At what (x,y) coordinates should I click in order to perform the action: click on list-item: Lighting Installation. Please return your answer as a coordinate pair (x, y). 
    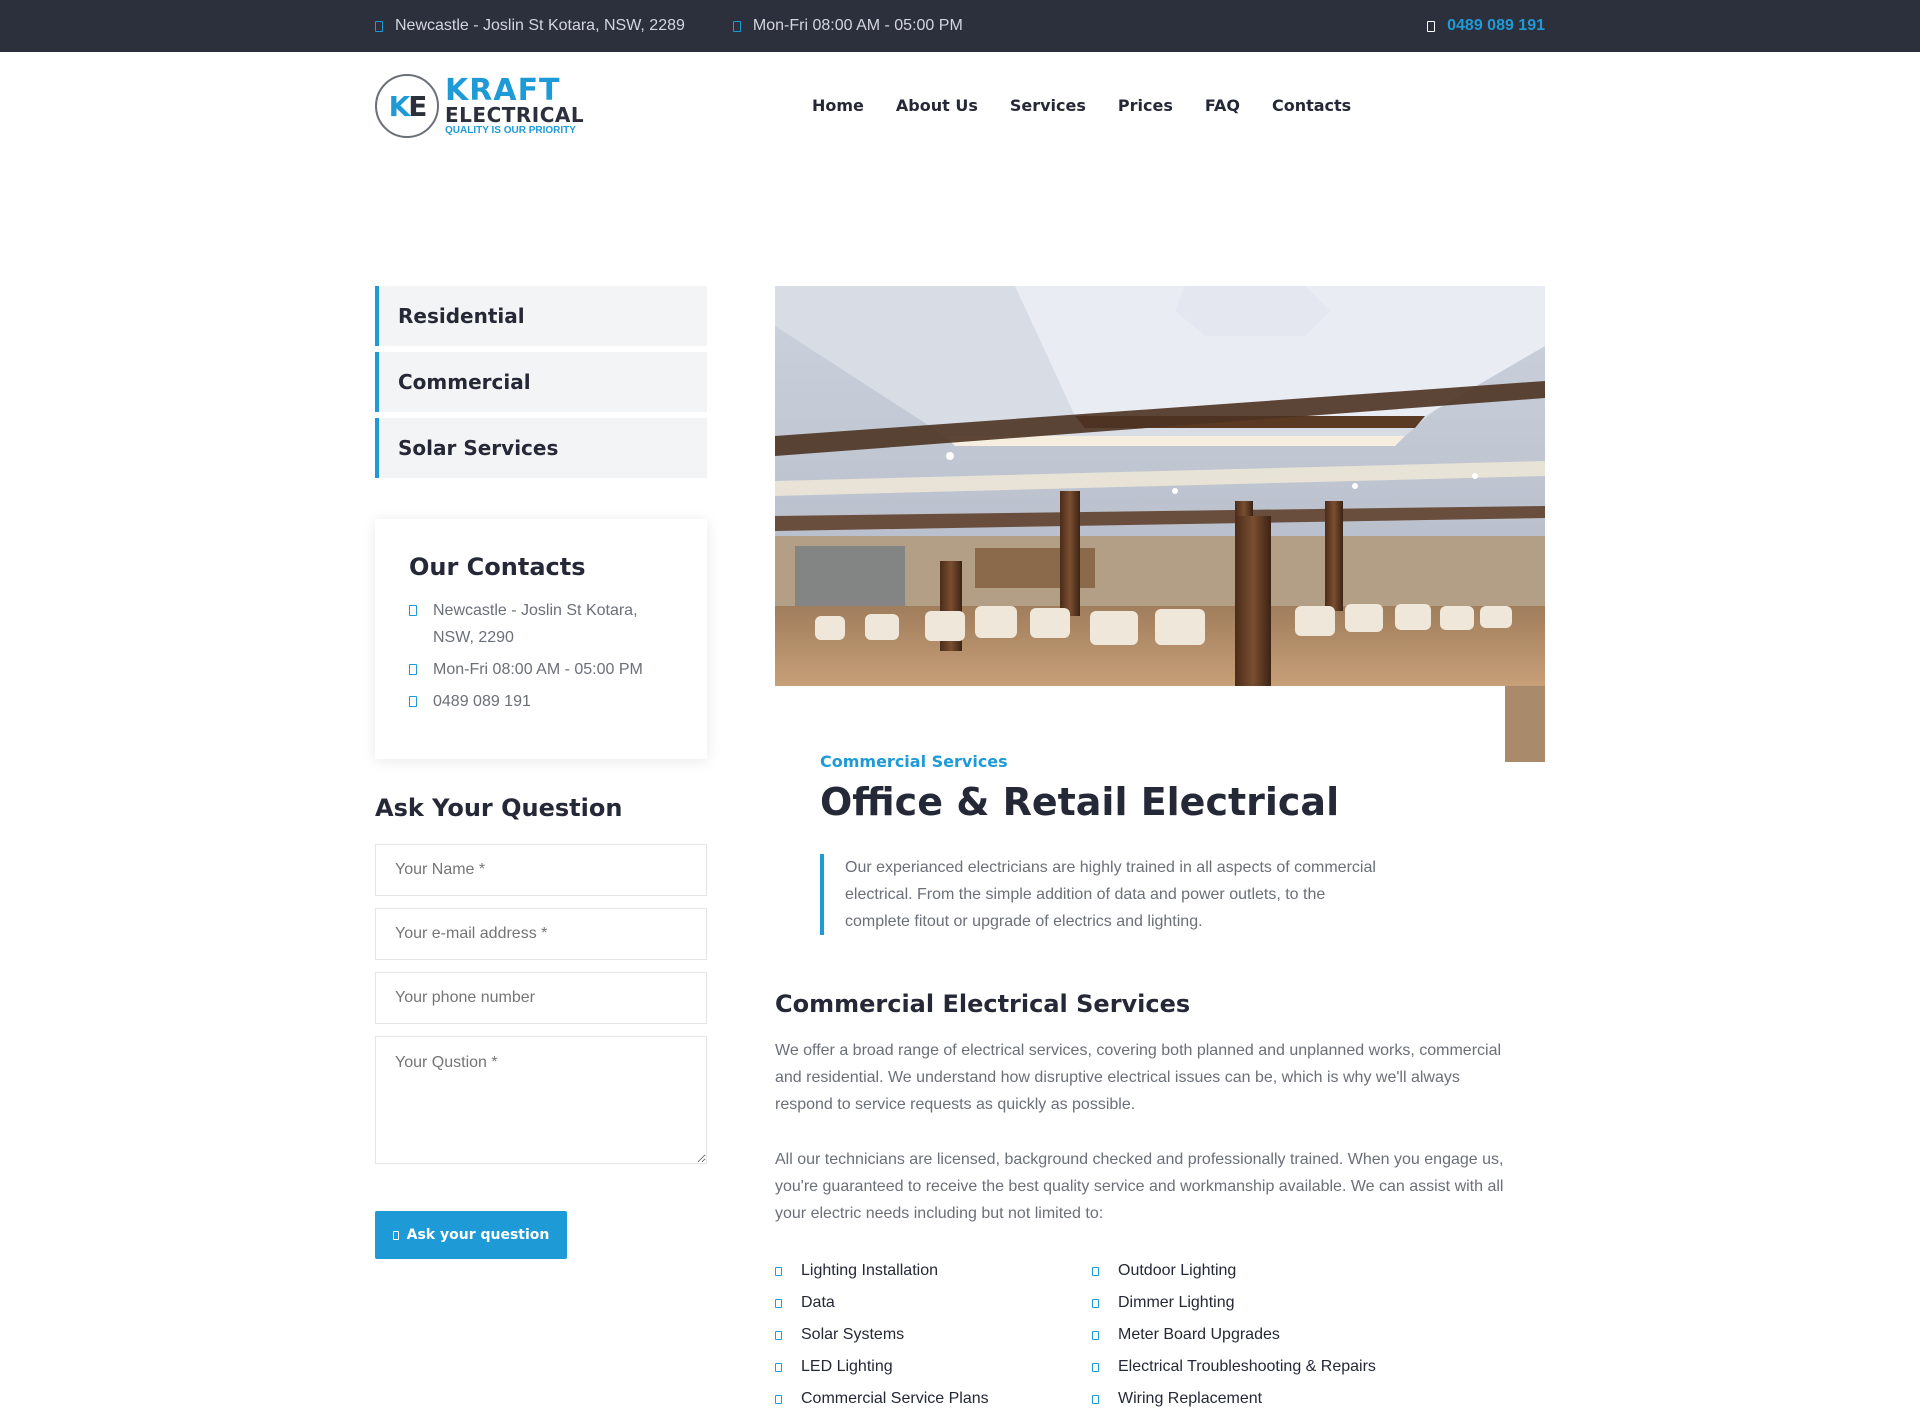
    Looking at the image, I should click on (882, 1271).